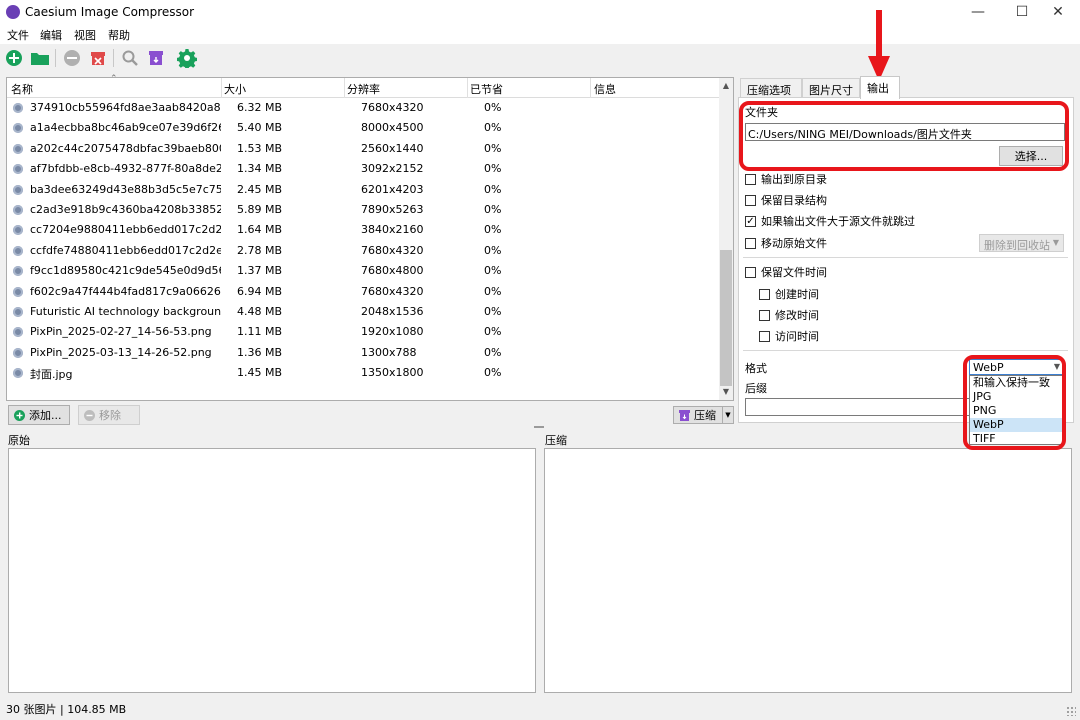 The width and height of the screenshot is (1080, 720). Describe the element at coordinates (114, 79) in the screenshot. I see `sort-ascending-icon: ⌃` at that location.